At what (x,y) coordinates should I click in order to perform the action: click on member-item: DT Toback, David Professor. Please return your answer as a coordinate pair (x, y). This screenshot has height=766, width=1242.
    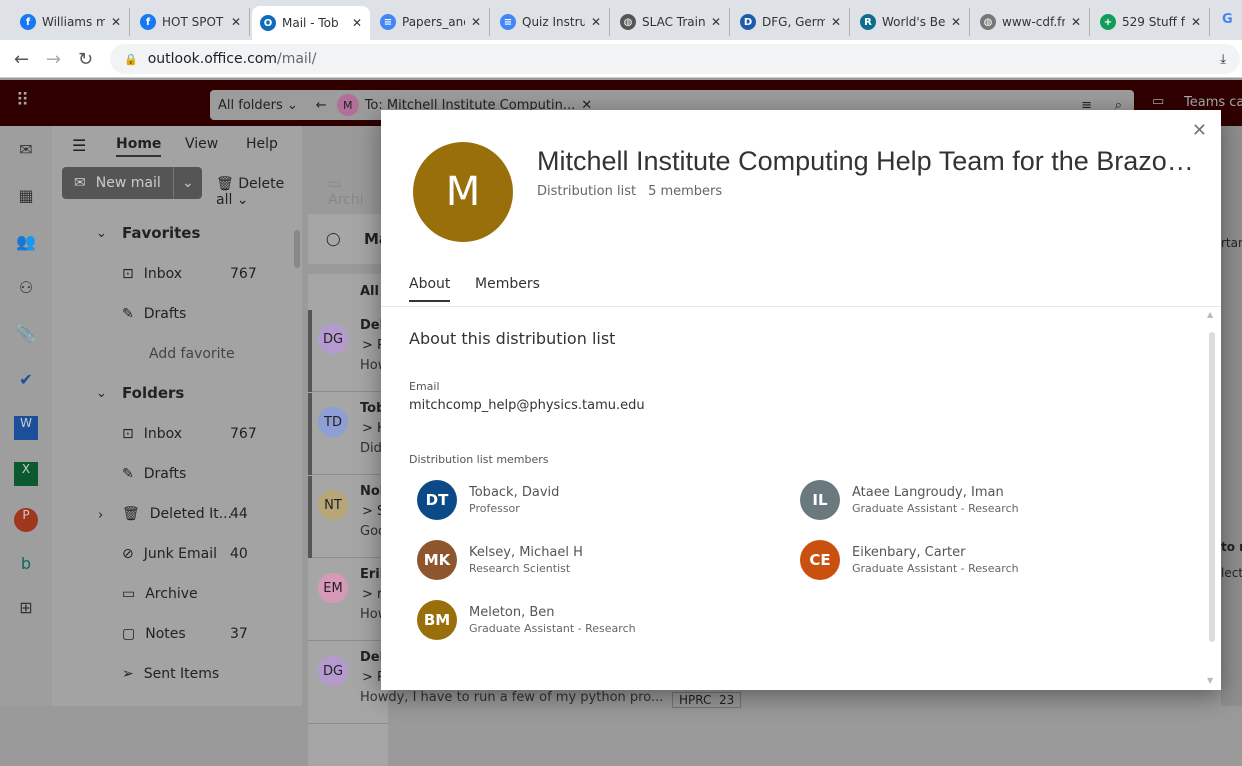
    Looking at the image, I should click on (488, 500).